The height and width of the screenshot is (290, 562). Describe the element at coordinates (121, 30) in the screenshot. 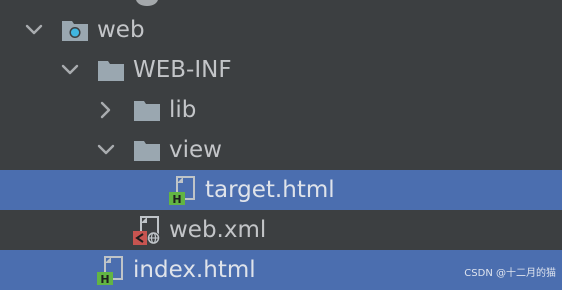

I see `tree-item-label: web` at that location.